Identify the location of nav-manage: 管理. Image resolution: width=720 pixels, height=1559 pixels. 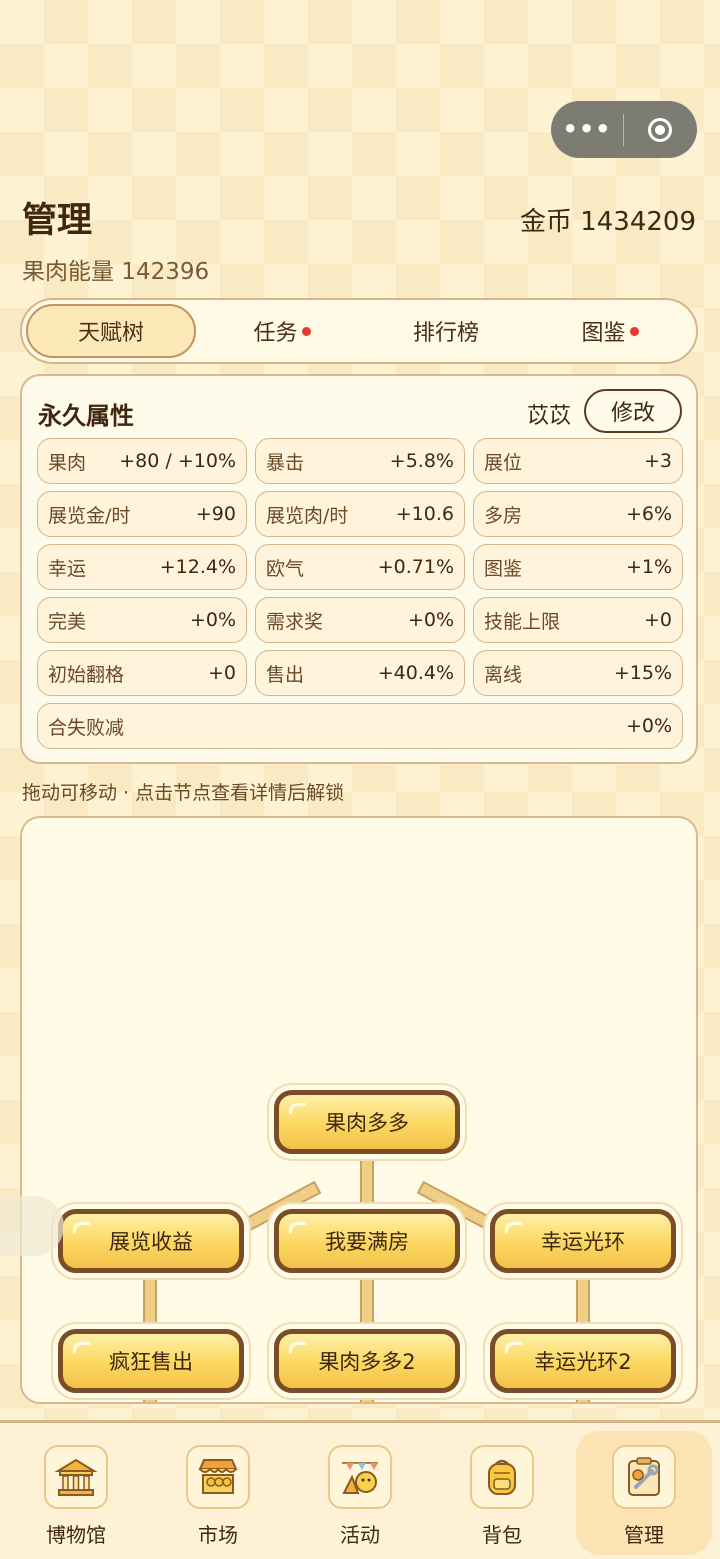
(644, 1493).